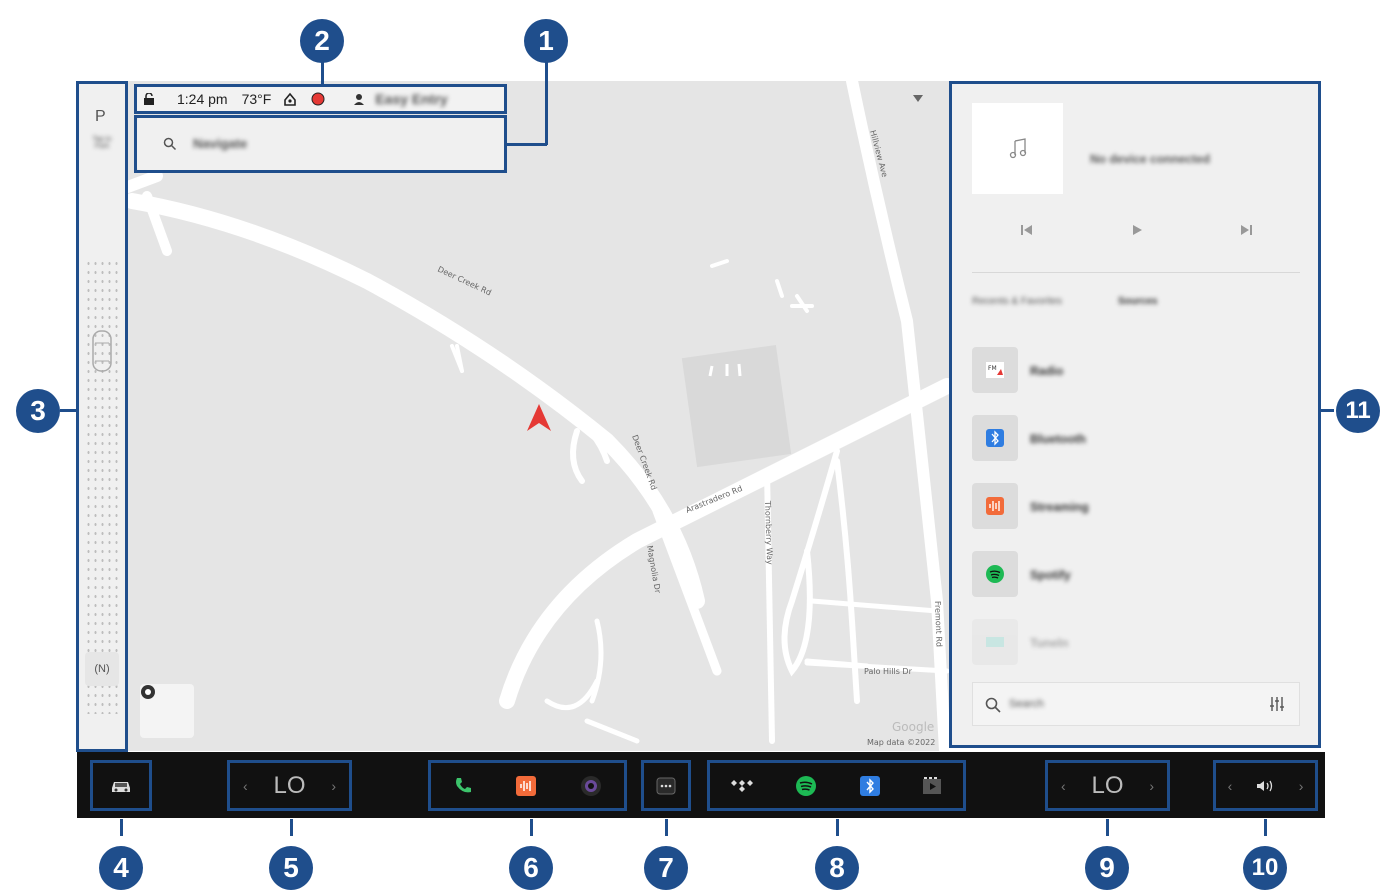 The image size is (1385, 892). I want to click on passenger-temperature-control: ‹ LO ›, so click(1107, 785).